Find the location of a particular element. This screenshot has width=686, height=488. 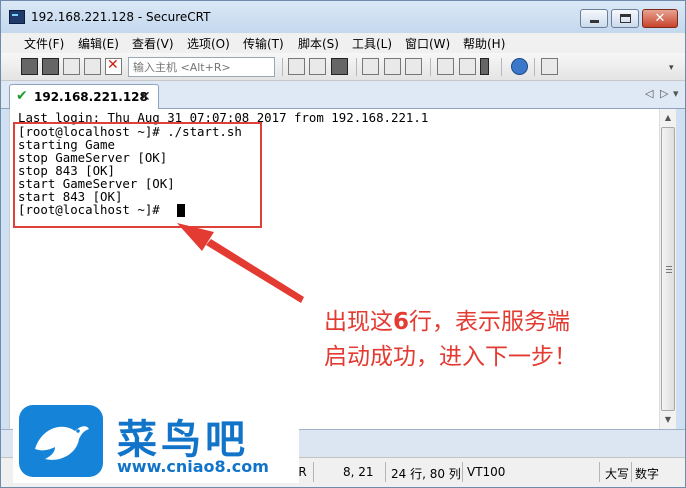

securecrt-app-icon is located at coordinates (17, 17).